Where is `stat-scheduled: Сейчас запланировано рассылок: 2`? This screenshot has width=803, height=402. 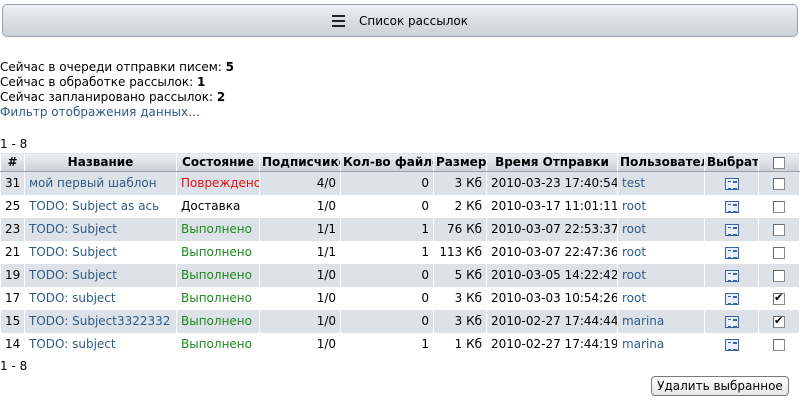 stat-scheduled: Сейчас запланировано рассылок: 2 is located at coordinates (113, 97).